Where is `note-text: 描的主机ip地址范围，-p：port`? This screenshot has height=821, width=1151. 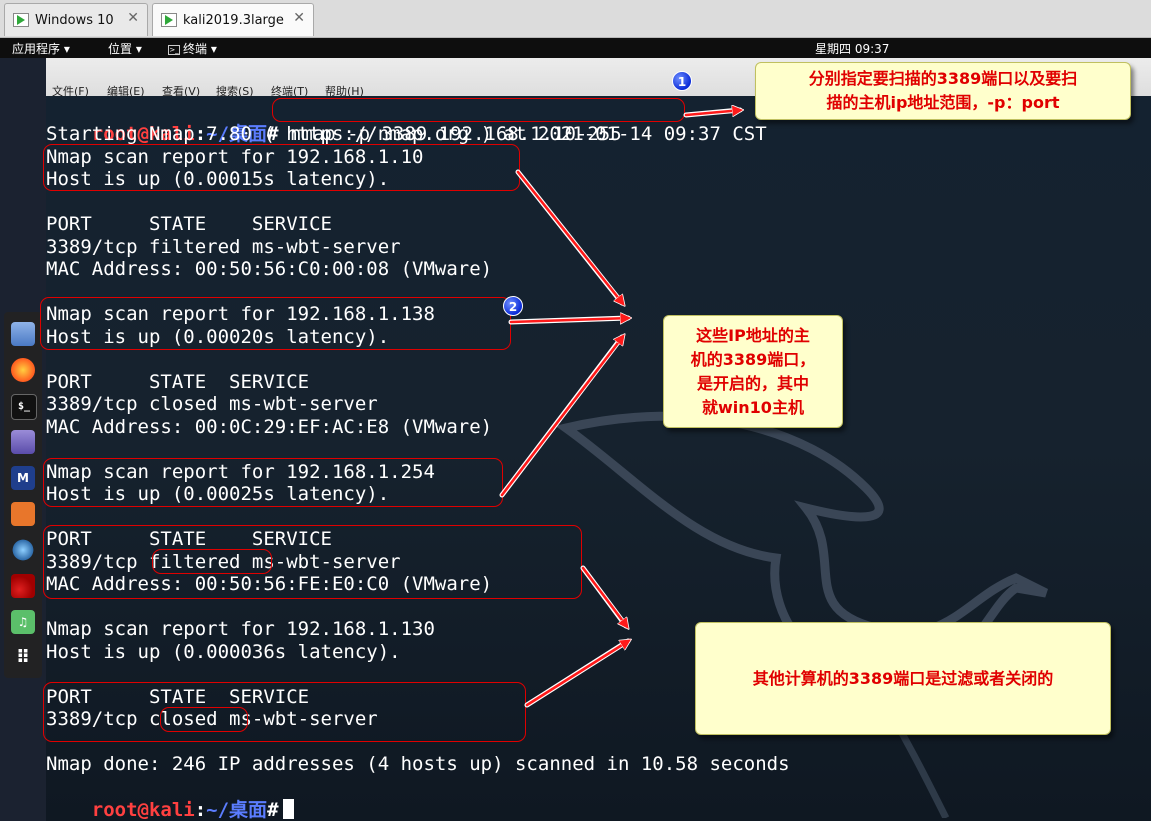 note-text: 描的主机ip地址范围，-p：port is located at coordinates (943, 102).